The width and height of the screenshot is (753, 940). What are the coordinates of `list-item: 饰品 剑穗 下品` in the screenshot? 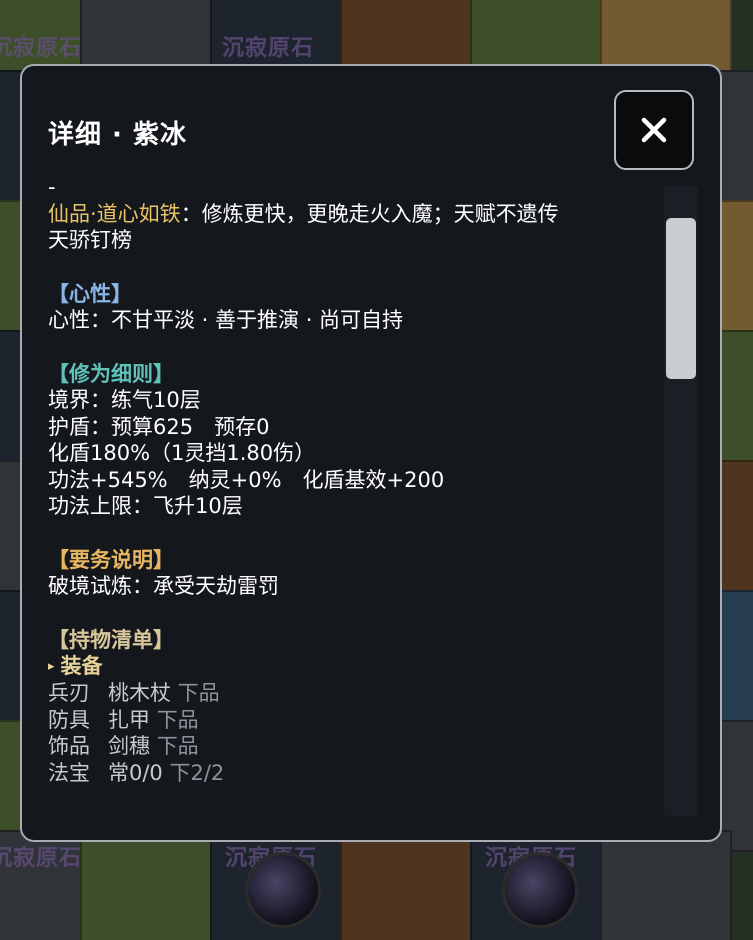 It's located at (350, 746).